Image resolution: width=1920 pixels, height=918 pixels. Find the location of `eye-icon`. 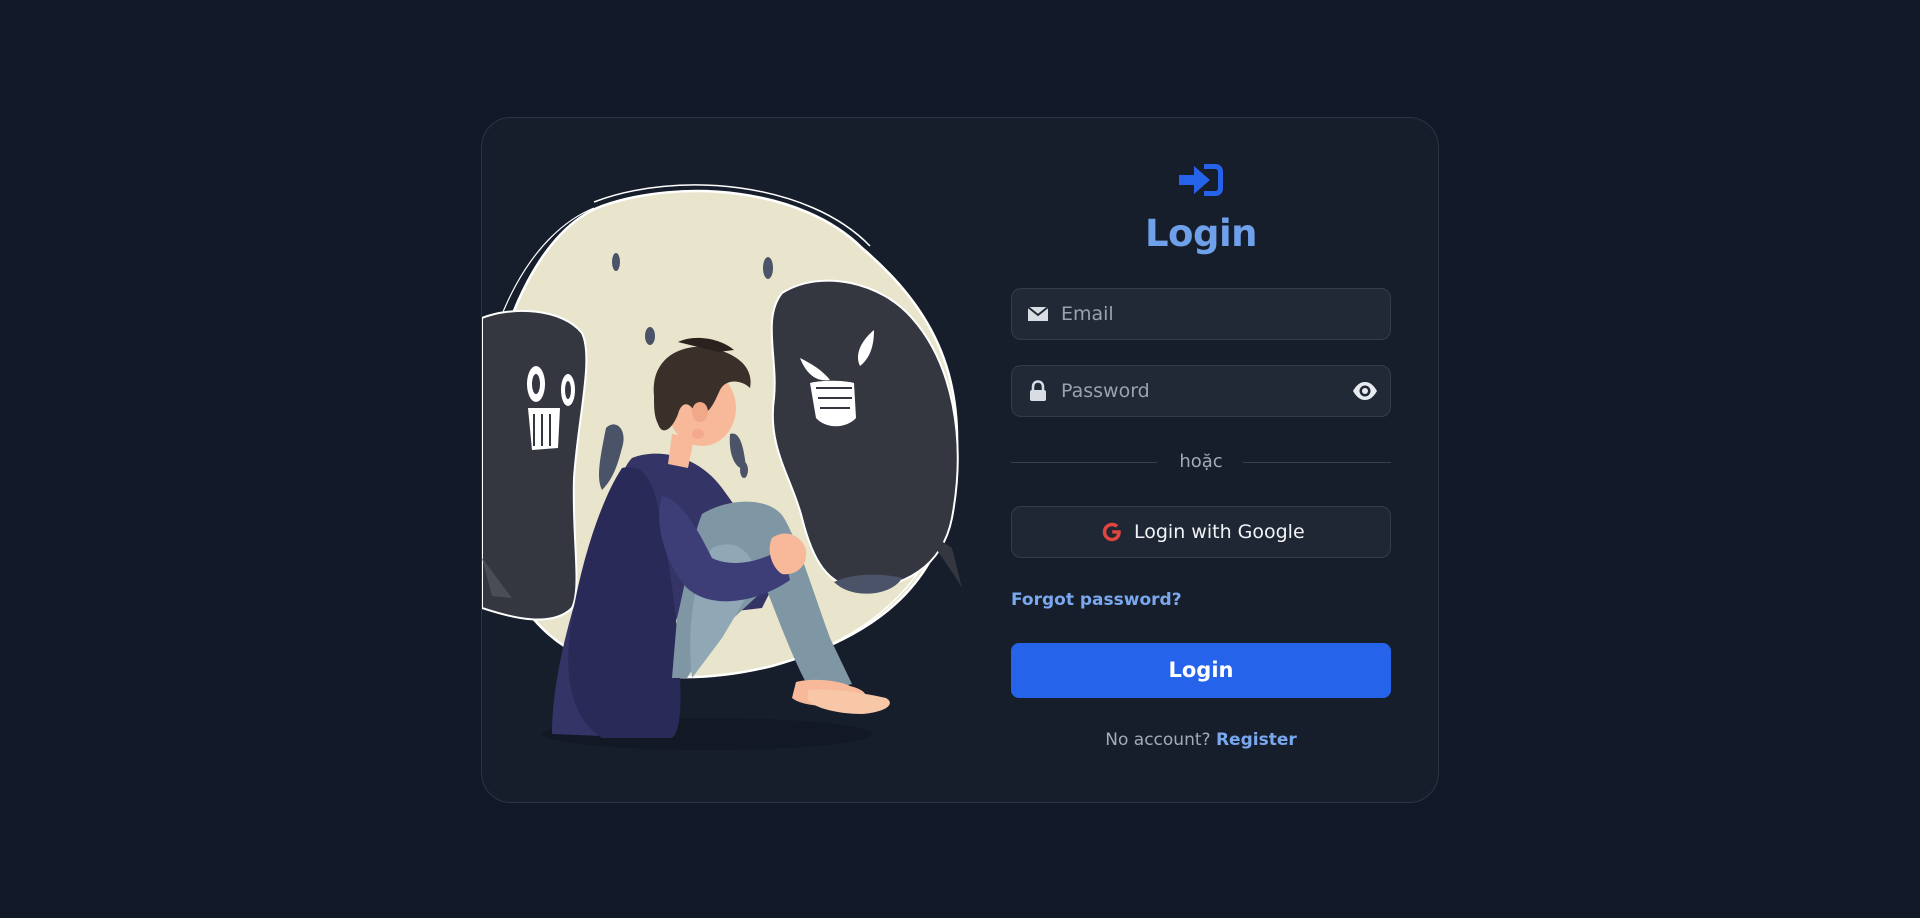

eye-icon is located at coordinates (1365, 391).